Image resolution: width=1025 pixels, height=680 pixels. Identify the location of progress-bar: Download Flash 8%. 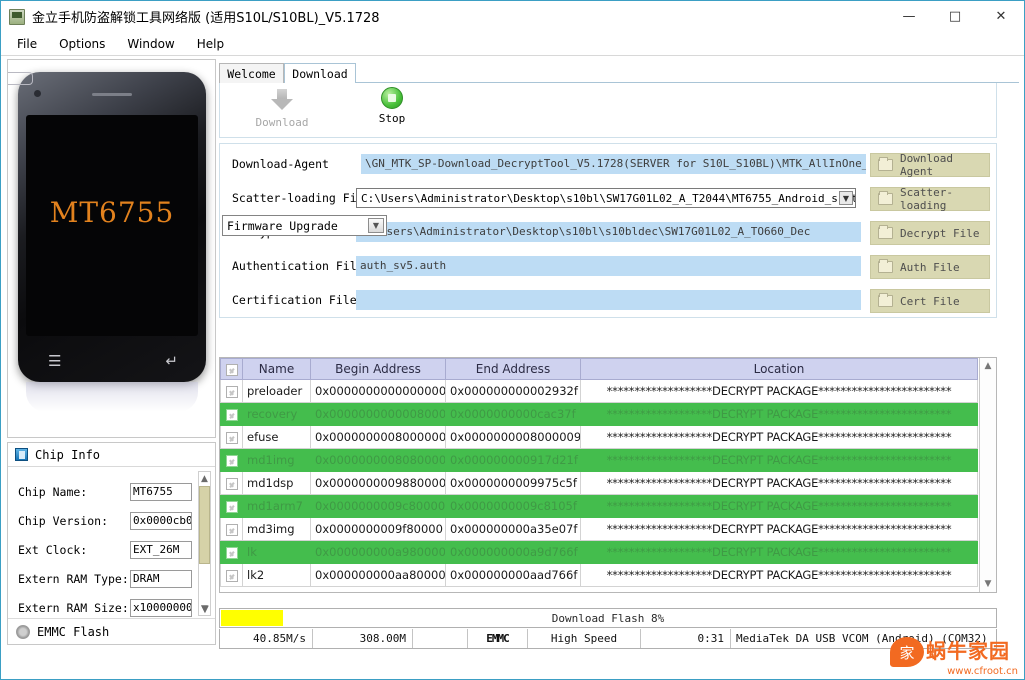
(608, 618).